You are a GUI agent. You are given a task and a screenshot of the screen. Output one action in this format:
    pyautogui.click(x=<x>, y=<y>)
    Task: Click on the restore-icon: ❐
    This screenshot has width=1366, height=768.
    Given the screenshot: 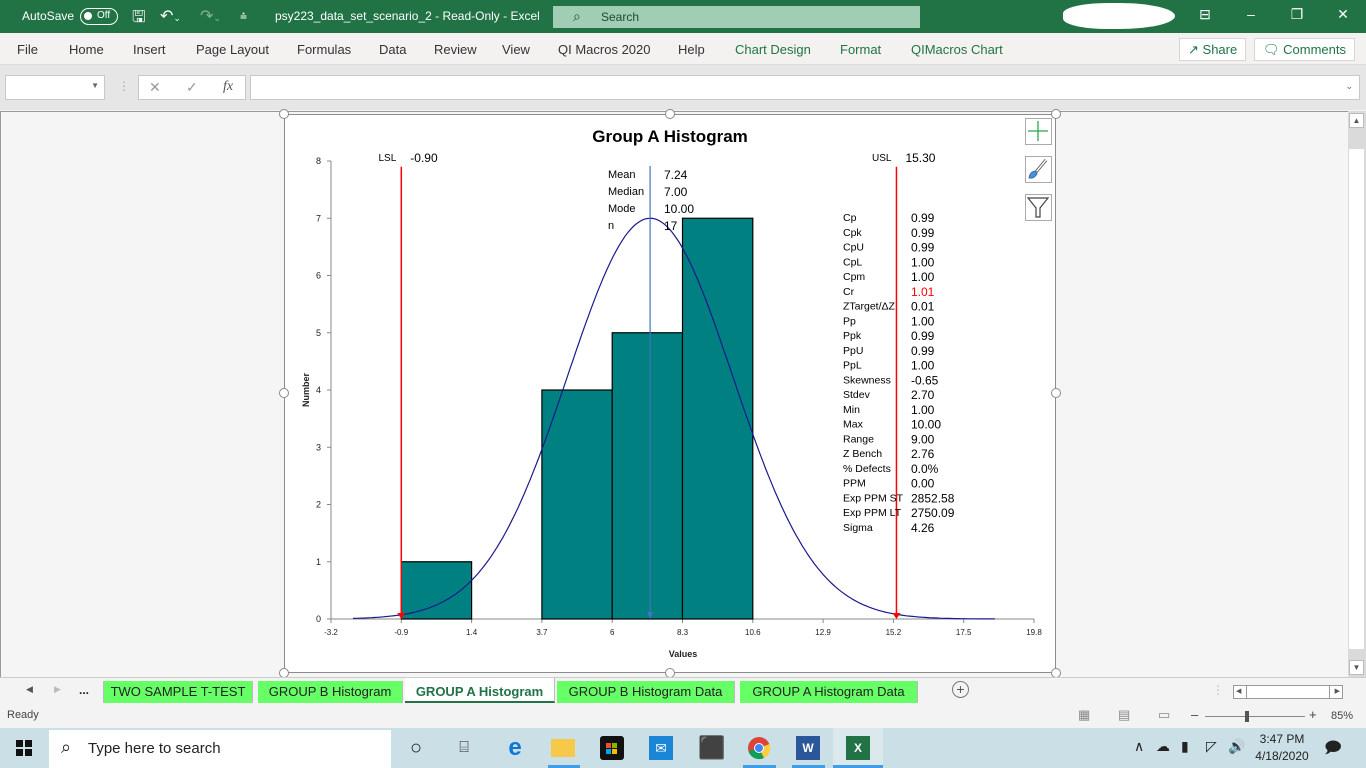 What is the action you would take?
    pyautogui.click(x=1297, y=14)
    